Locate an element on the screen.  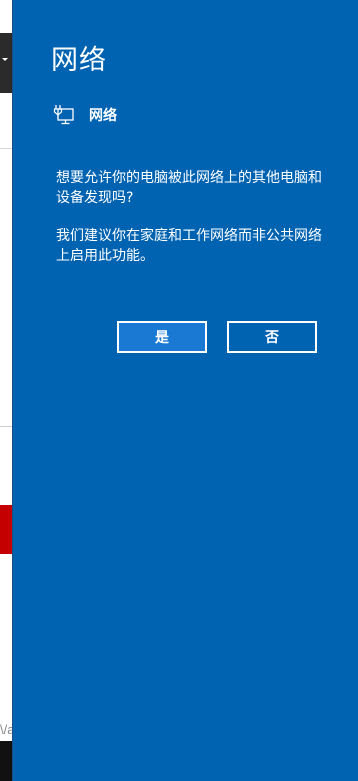
chevron-down-icon is located at coordinates (5, 59).